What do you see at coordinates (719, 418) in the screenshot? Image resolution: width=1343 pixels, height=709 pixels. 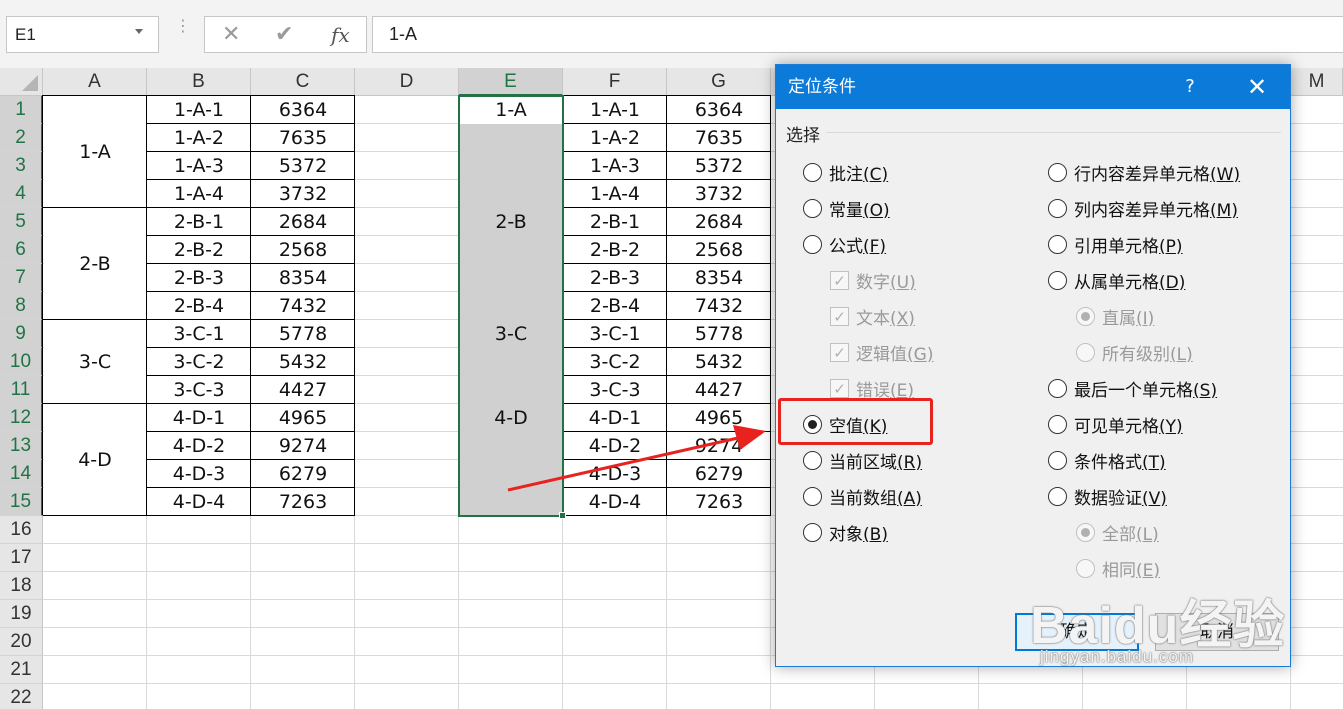 I see `cell-G: 4965` at bounding box center [719, 418].